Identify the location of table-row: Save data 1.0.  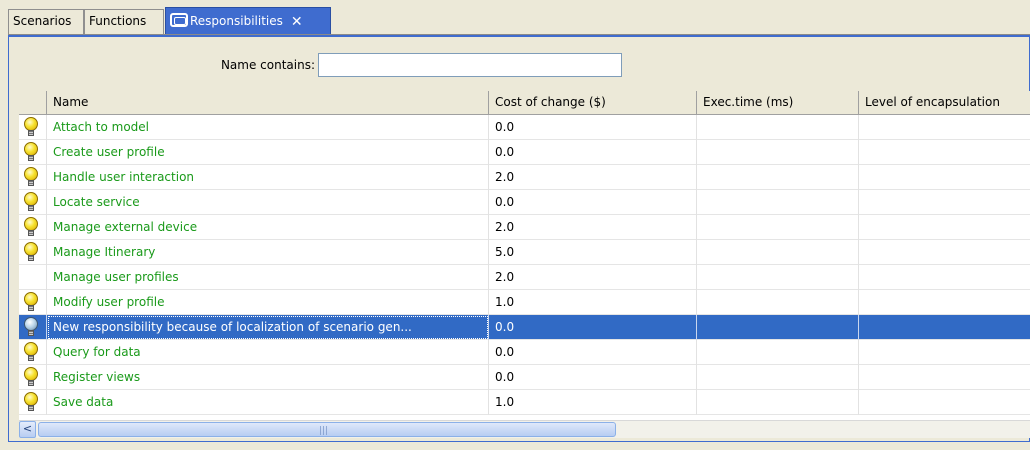
(524, 402).